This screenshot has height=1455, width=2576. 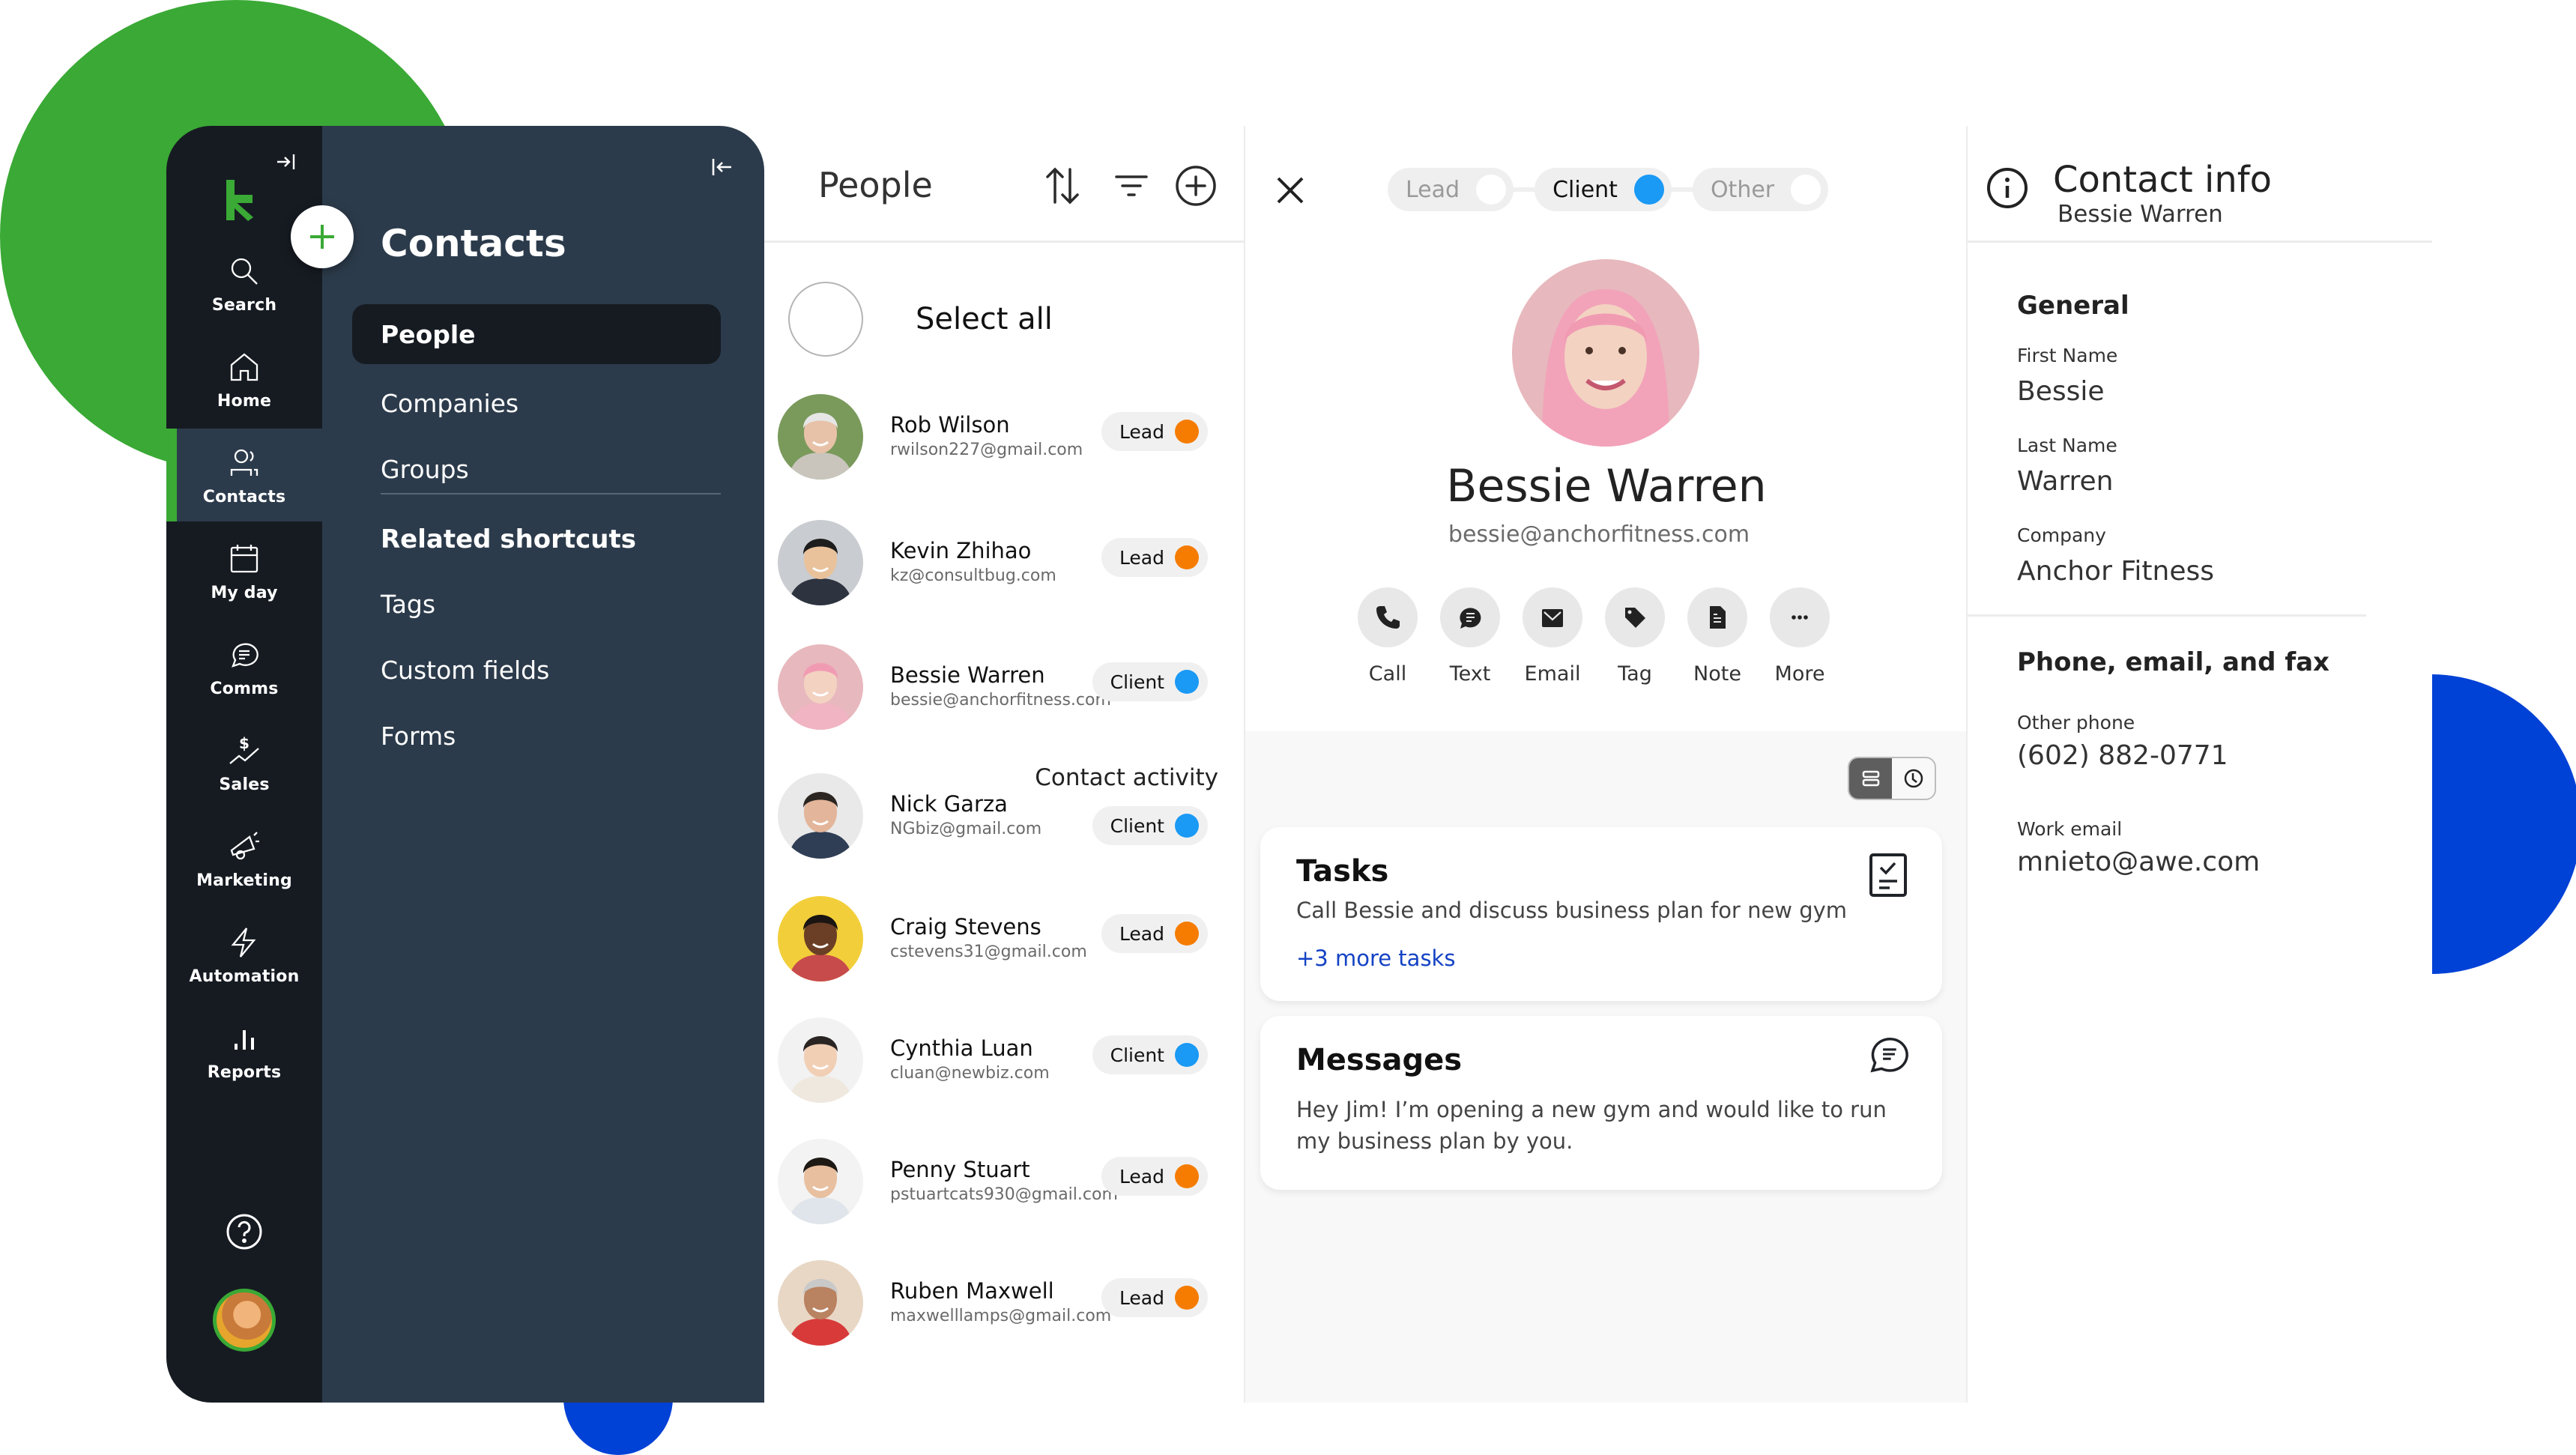 I want to click on divider, so click(x=551, y=493).